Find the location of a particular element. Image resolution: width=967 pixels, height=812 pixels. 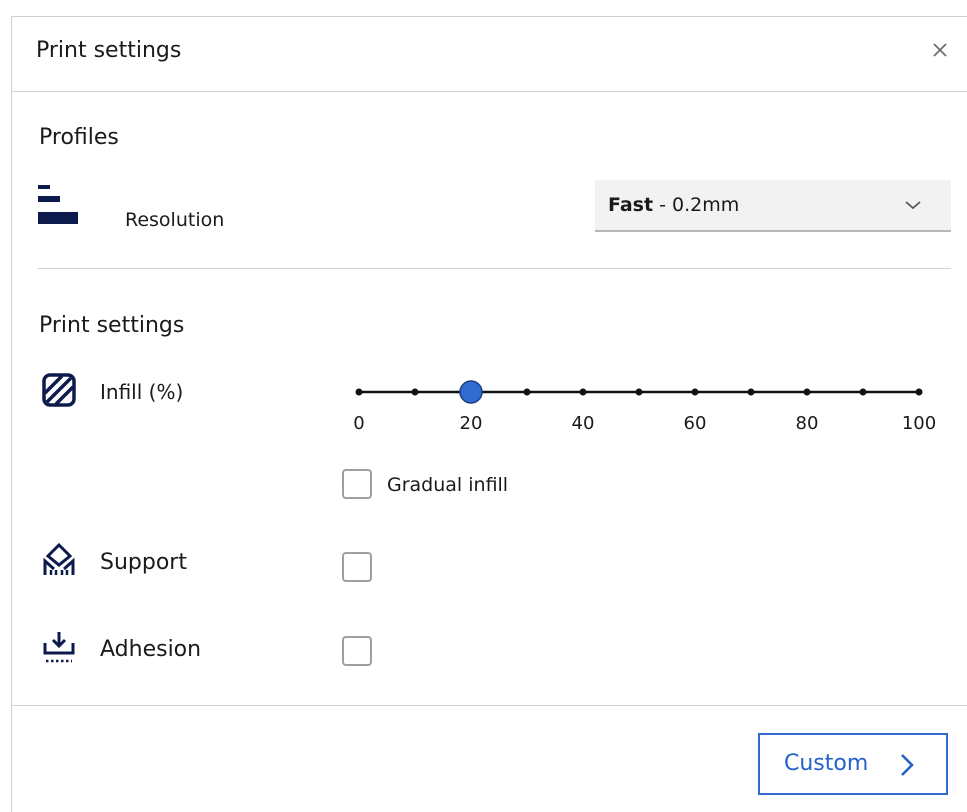

gradual-infill-label: Gradual infill is located at coordinates (448, 485).